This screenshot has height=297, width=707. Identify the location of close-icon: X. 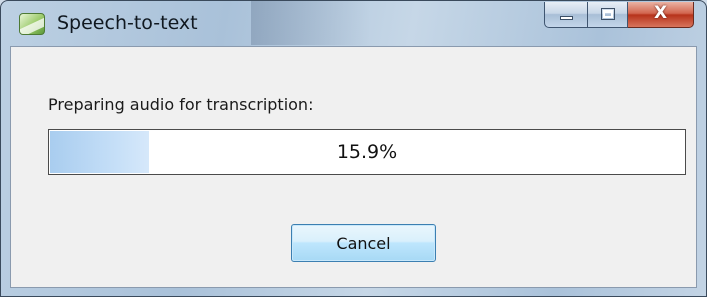
(660, 13).